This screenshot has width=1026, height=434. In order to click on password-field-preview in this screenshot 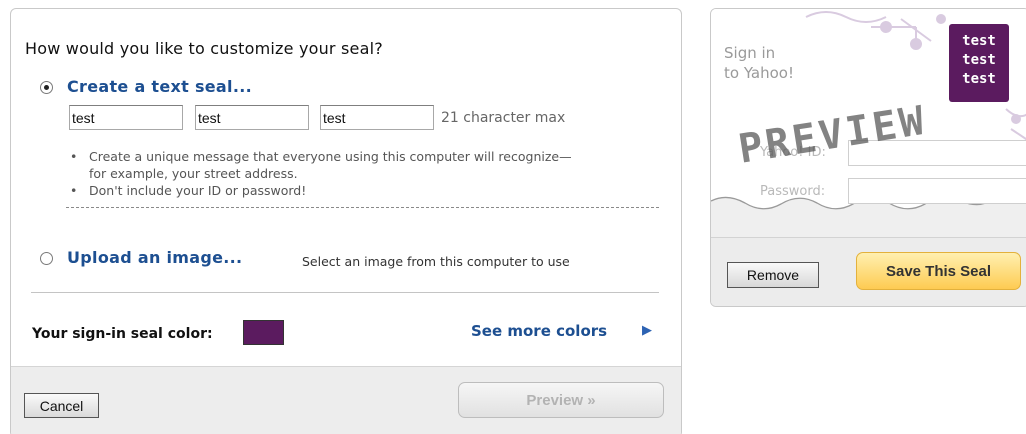, I will do `click(937, 191)`.